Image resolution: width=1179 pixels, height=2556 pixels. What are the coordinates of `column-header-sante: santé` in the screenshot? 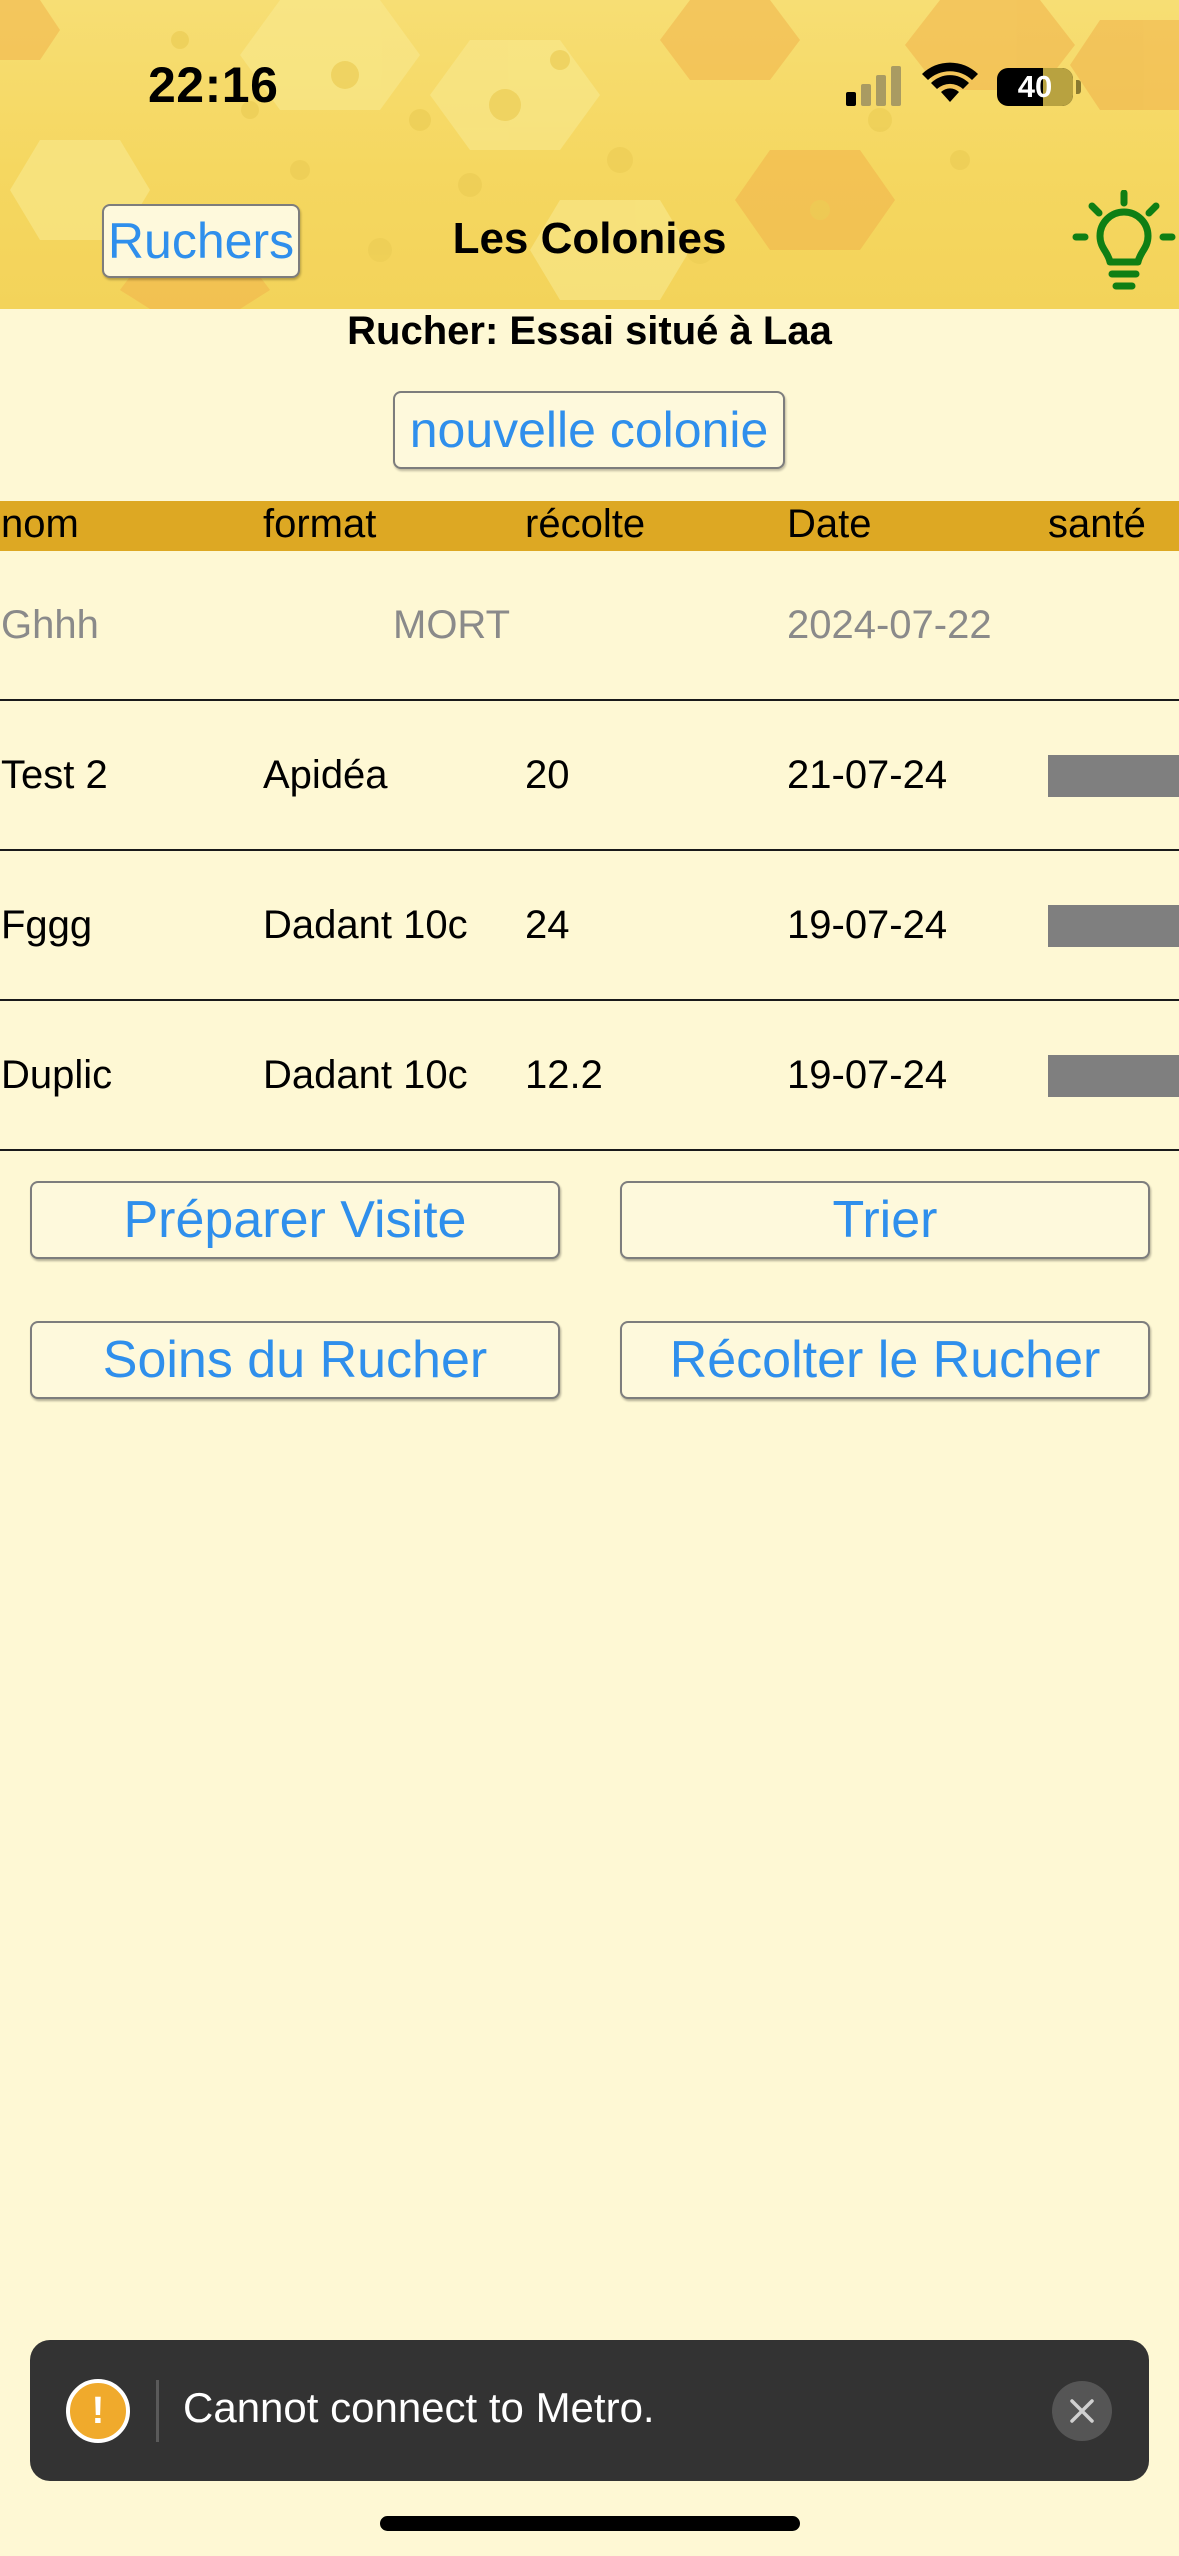 It's located at (1097, 524).